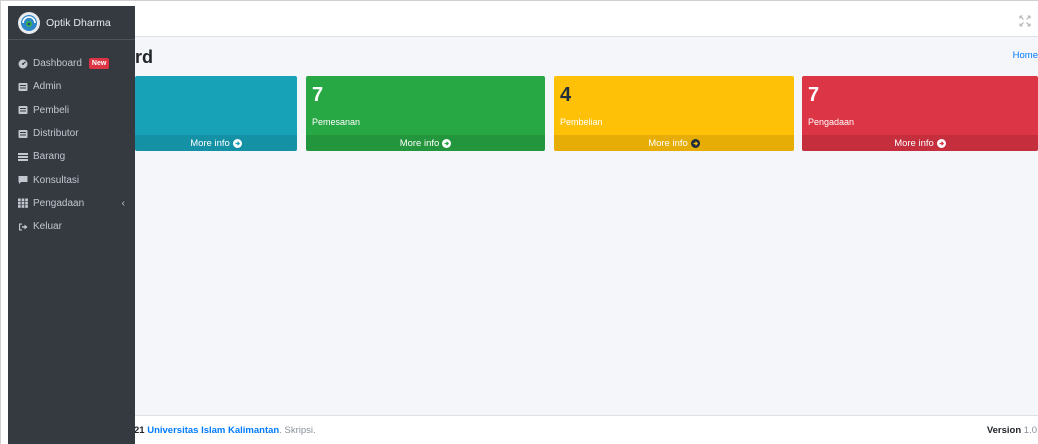 The width and height of the screenshot is (1038, 444). What do you see at coordinates (1030, 430) in the screenshot?
I see `version-number: 1.0` at bounding box center [1030, 430].